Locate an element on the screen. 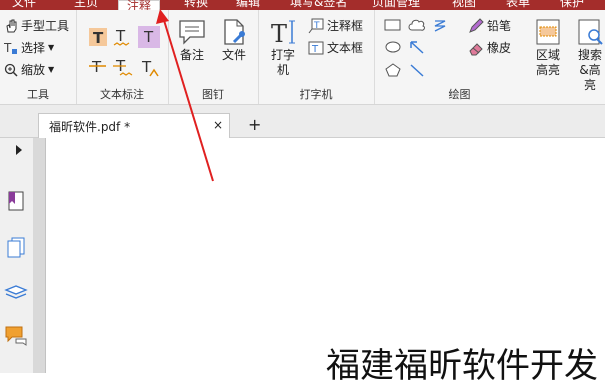 This screenshot has width=605, height=387. note-label: 备注 is located at coordinates (191, 55).